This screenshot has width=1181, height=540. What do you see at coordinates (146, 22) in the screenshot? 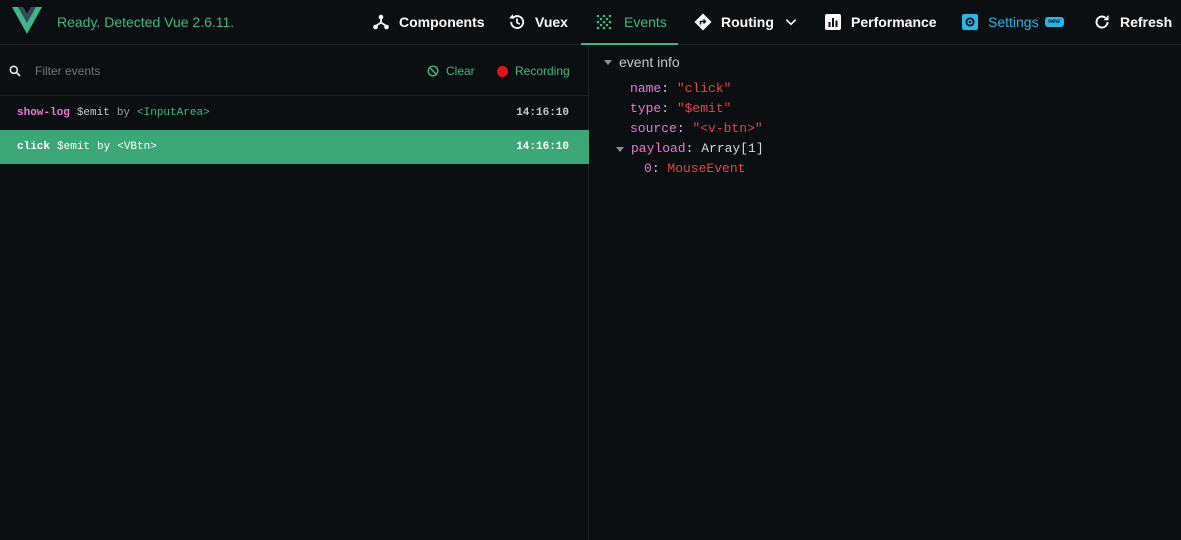
I see `status-text: Ready. Detected Vue 2.6.11.` at bounding box center [146, 22].